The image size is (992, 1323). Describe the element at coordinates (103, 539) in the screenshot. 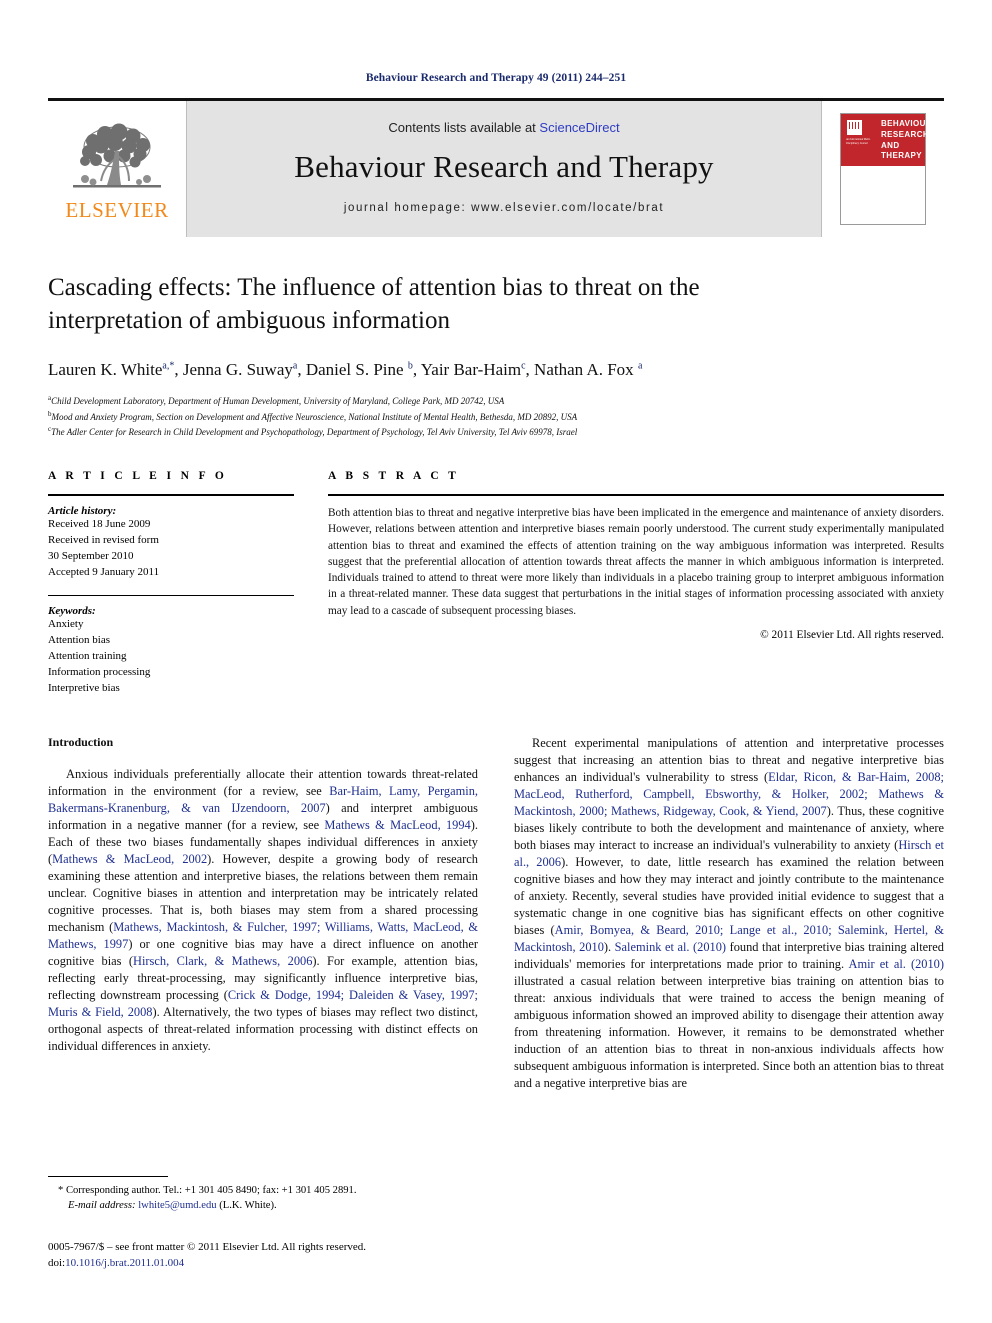

I see `history-item: Received in revised form` at that location.